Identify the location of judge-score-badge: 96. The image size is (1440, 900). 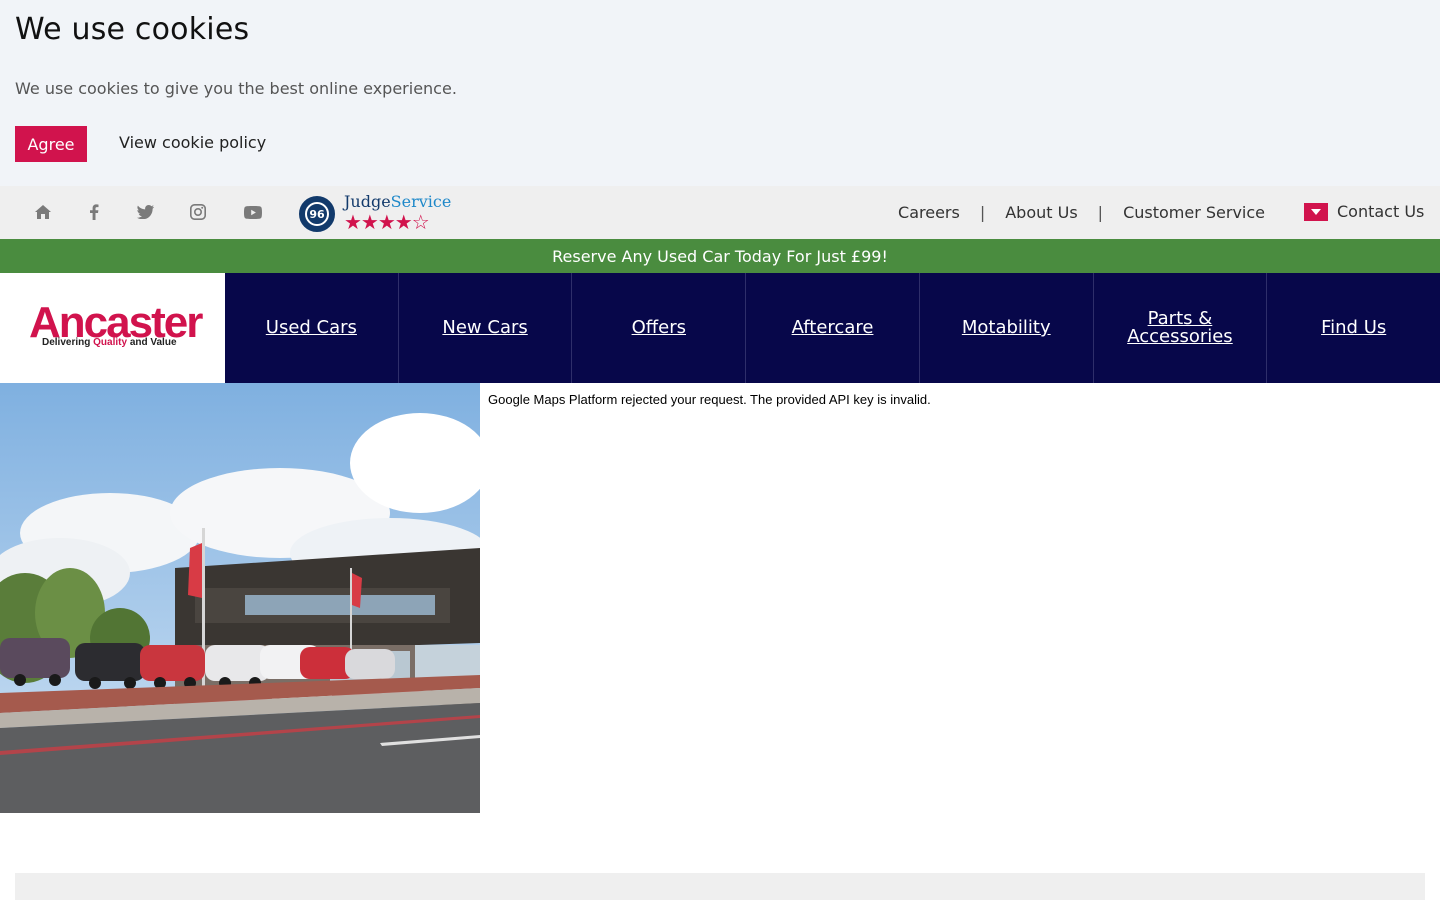
(317, 214).